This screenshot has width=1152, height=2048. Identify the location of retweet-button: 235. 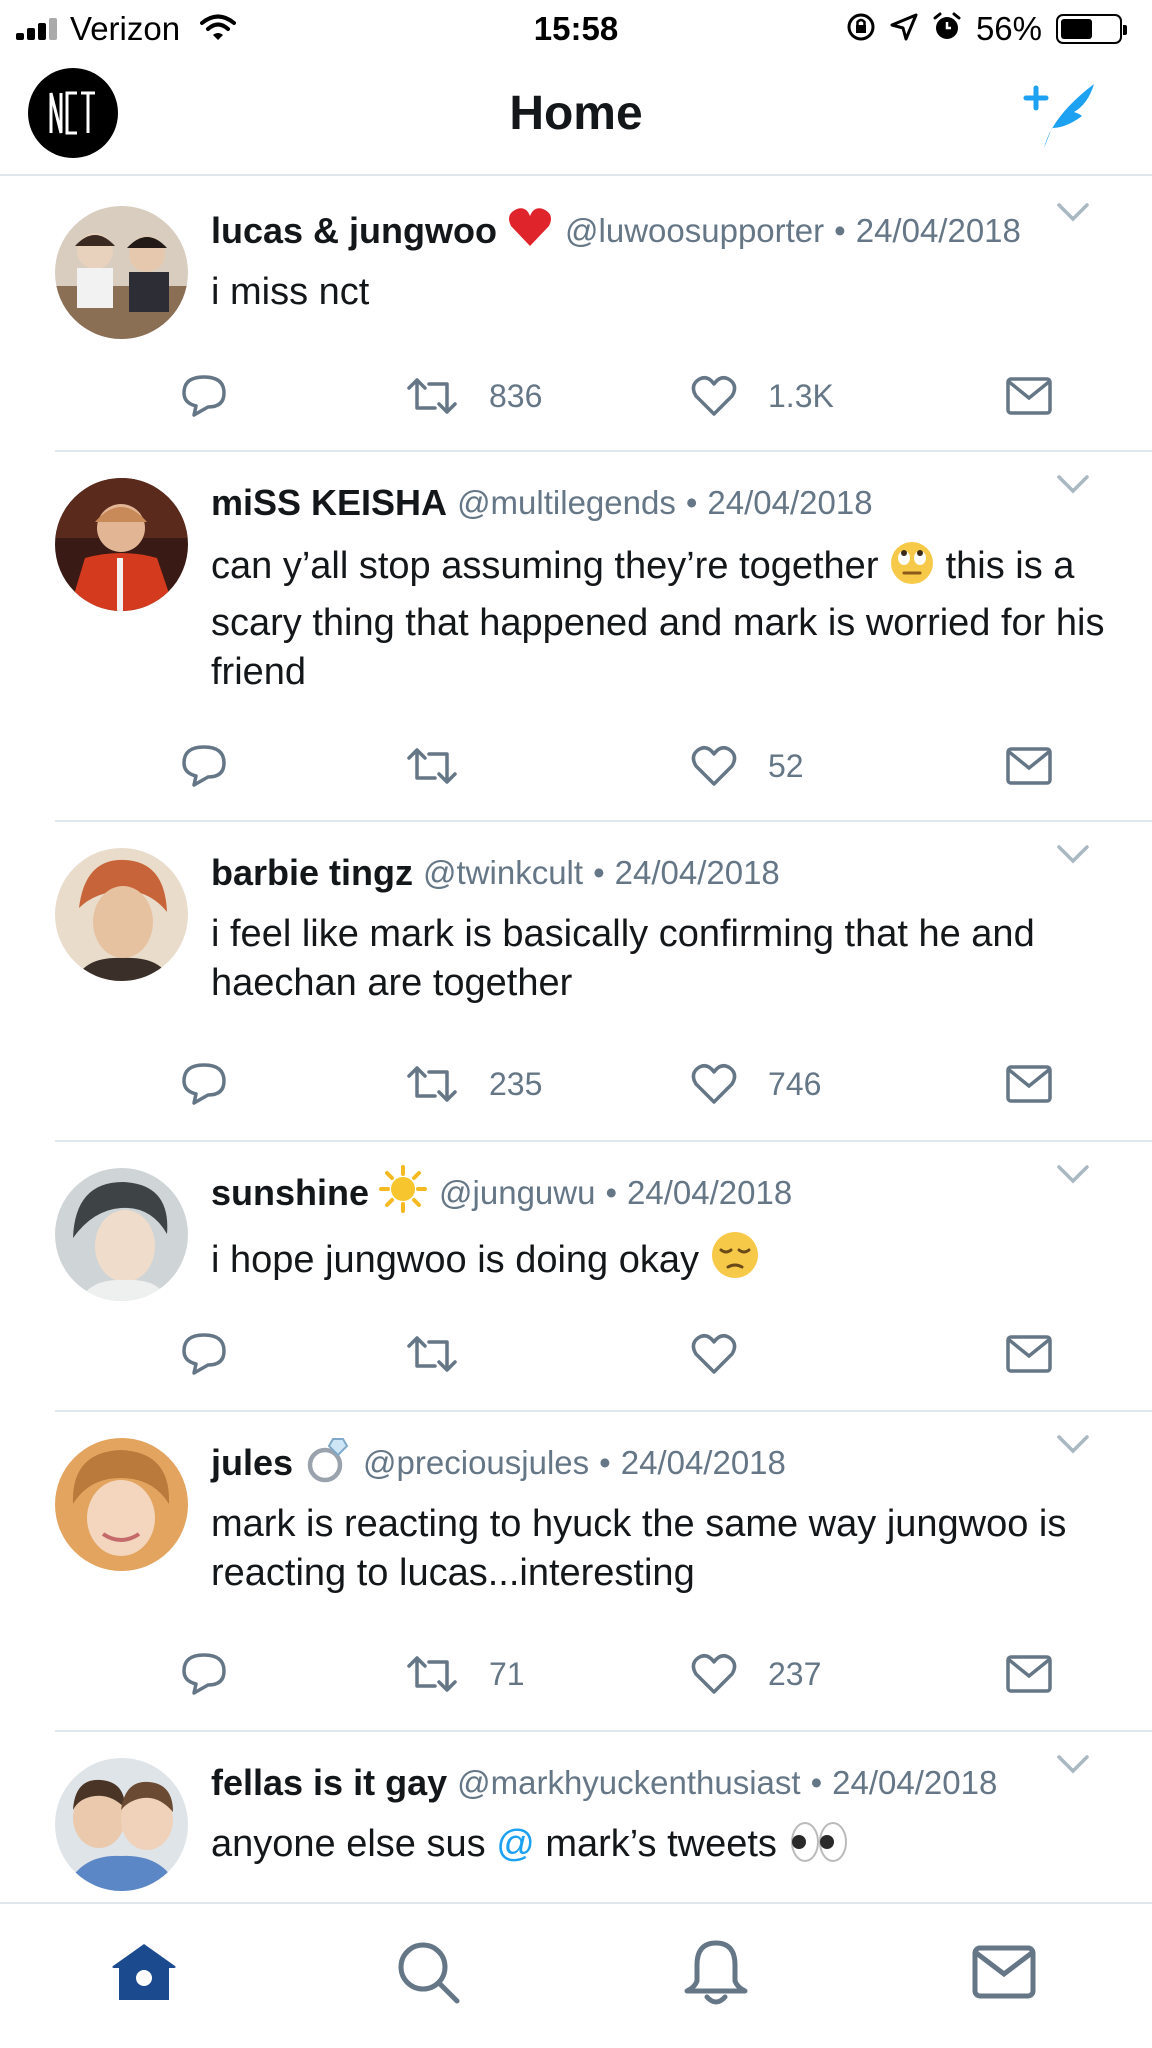
(473, 1084).